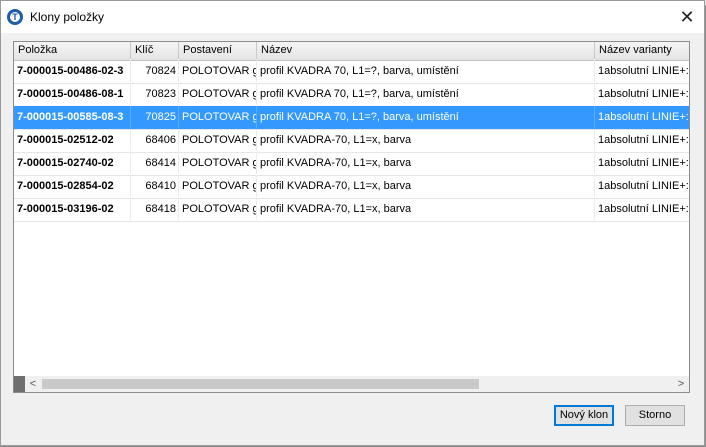 This screenshot has height=447, width=706. Describe the element at coordinates (155, 163) in the screenshot. I see `cell-klic: 68414` at that location.